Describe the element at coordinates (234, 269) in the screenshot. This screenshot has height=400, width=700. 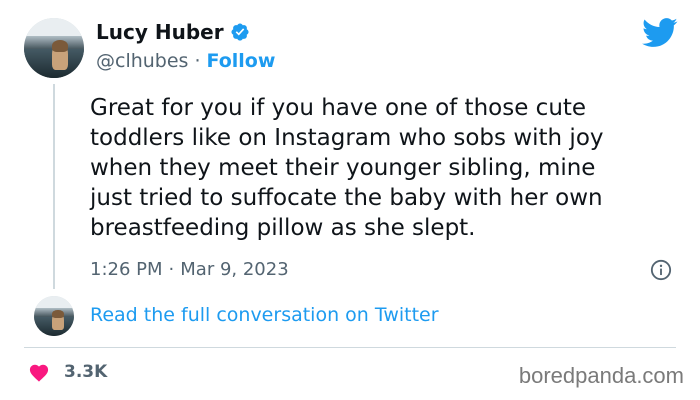
I see `tweet-date: Mar 9, 2023` at that location.